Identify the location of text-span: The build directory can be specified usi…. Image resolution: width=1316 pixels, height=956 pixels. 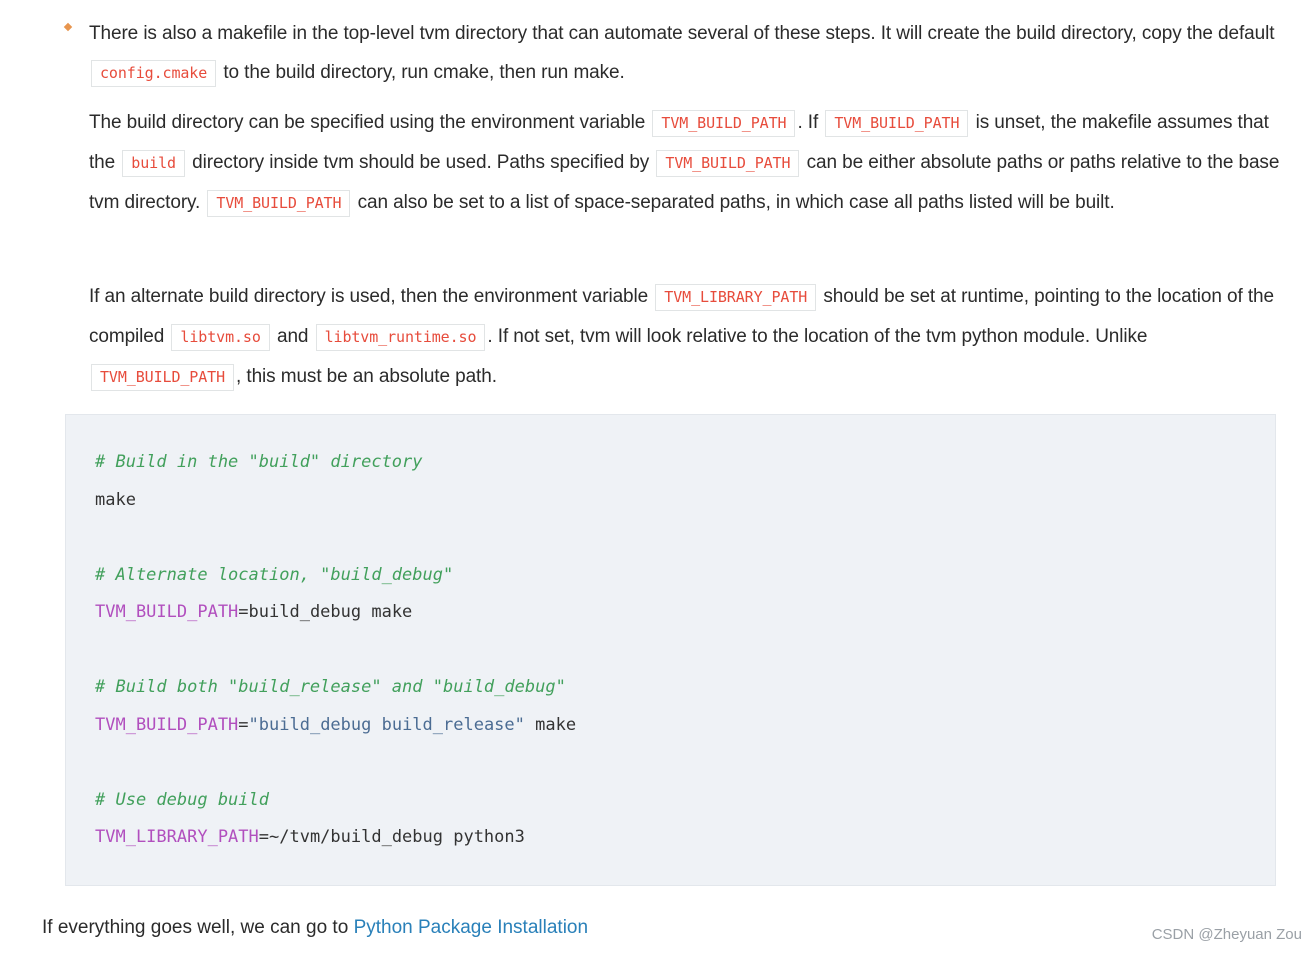
(370, 122).